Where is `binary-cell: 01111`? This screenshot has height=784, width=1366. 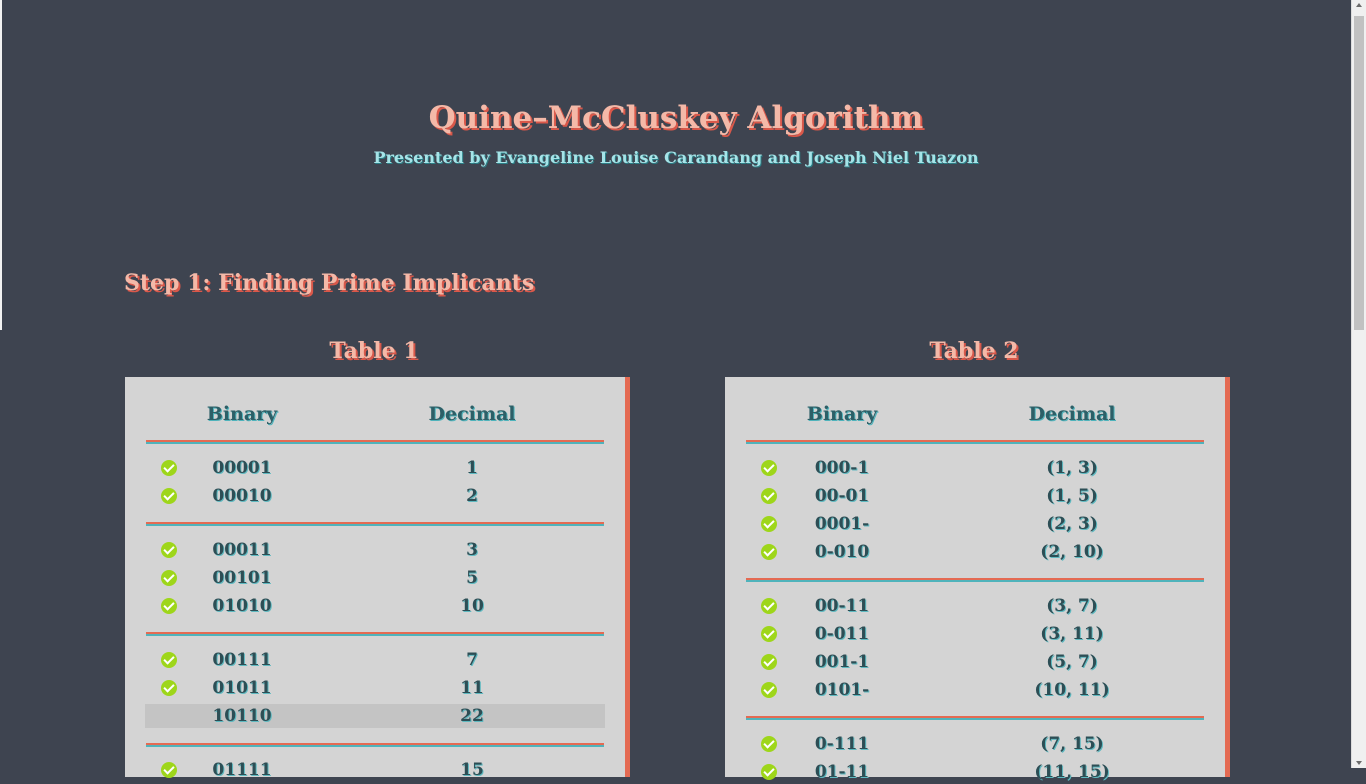 binary-cell: 01111 is located at coordinates (242, 770).